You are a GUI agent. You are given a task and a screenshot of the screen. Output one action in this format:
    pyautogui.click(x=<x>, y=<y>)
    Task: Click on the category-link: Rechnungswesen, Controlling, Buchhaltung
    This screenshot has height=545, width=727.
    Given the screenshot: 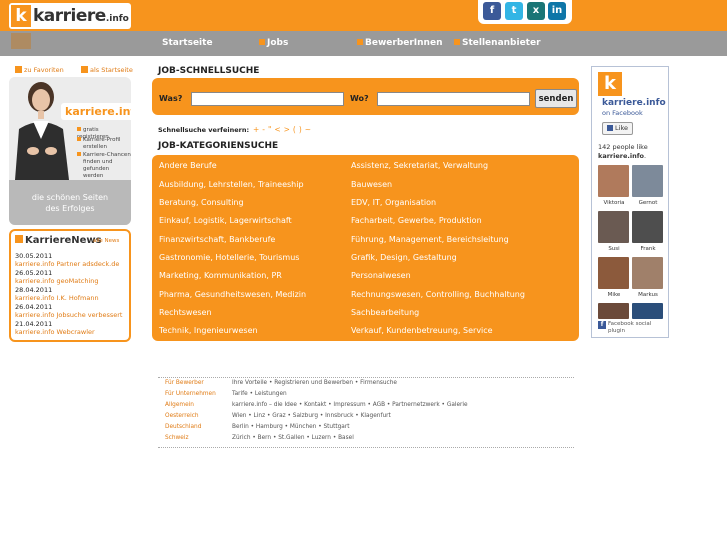 What is the action you would take?
    pyautogui.click(x=438, y=294)
    